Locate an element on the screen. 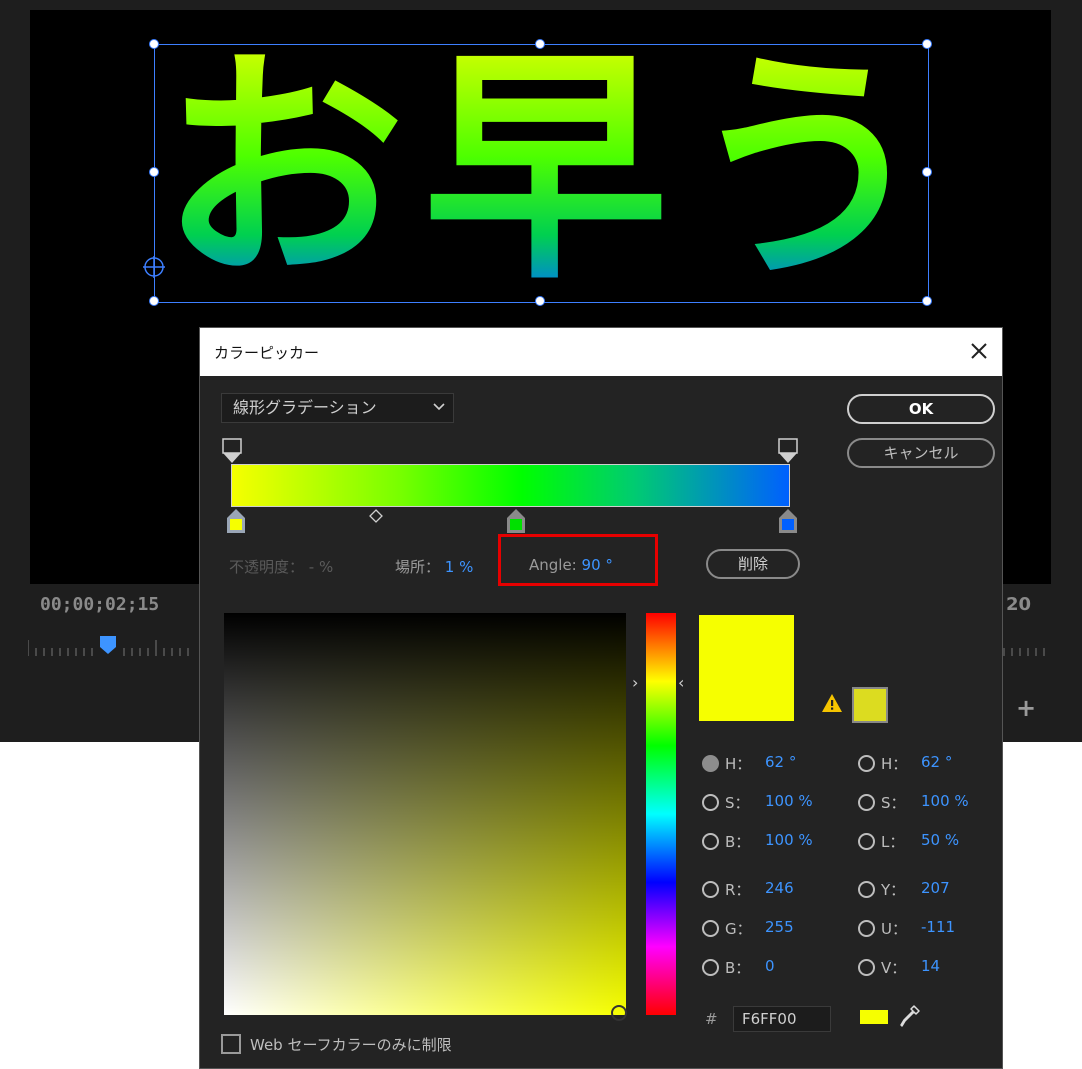 The width and height of the screenshot is (1082, 1069). location-readout: 場所： 1 % is located at coordinates (434, 566).